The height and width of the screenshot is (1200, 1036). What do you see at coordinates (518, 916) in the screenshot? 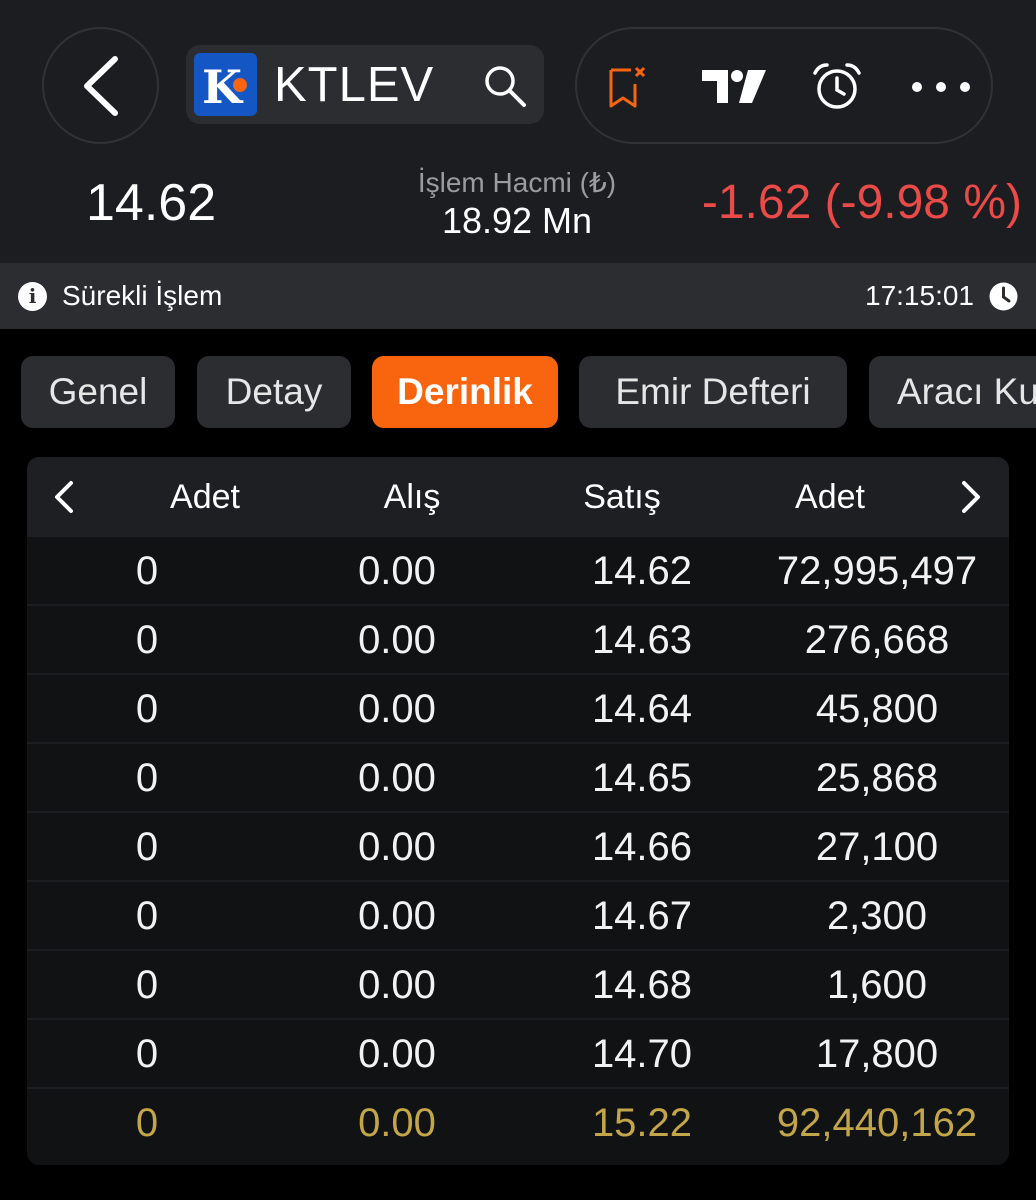
I see `table-row: 0 0.00 14.67 2,300` at bounding box center [518, 916].